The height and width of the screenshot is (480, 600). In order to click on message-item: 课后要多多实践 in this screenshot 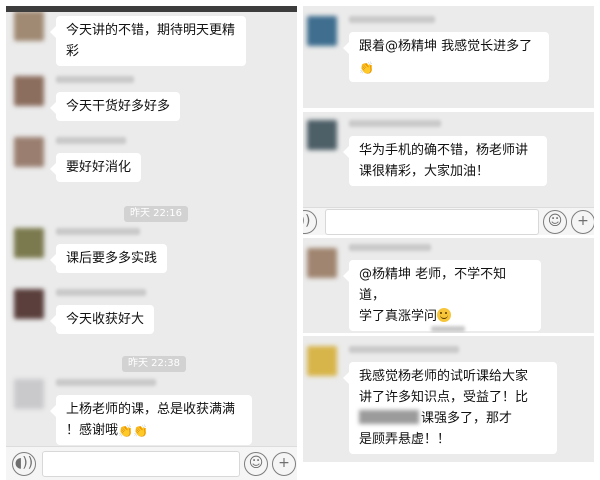, I will do `click(149, 250)`.